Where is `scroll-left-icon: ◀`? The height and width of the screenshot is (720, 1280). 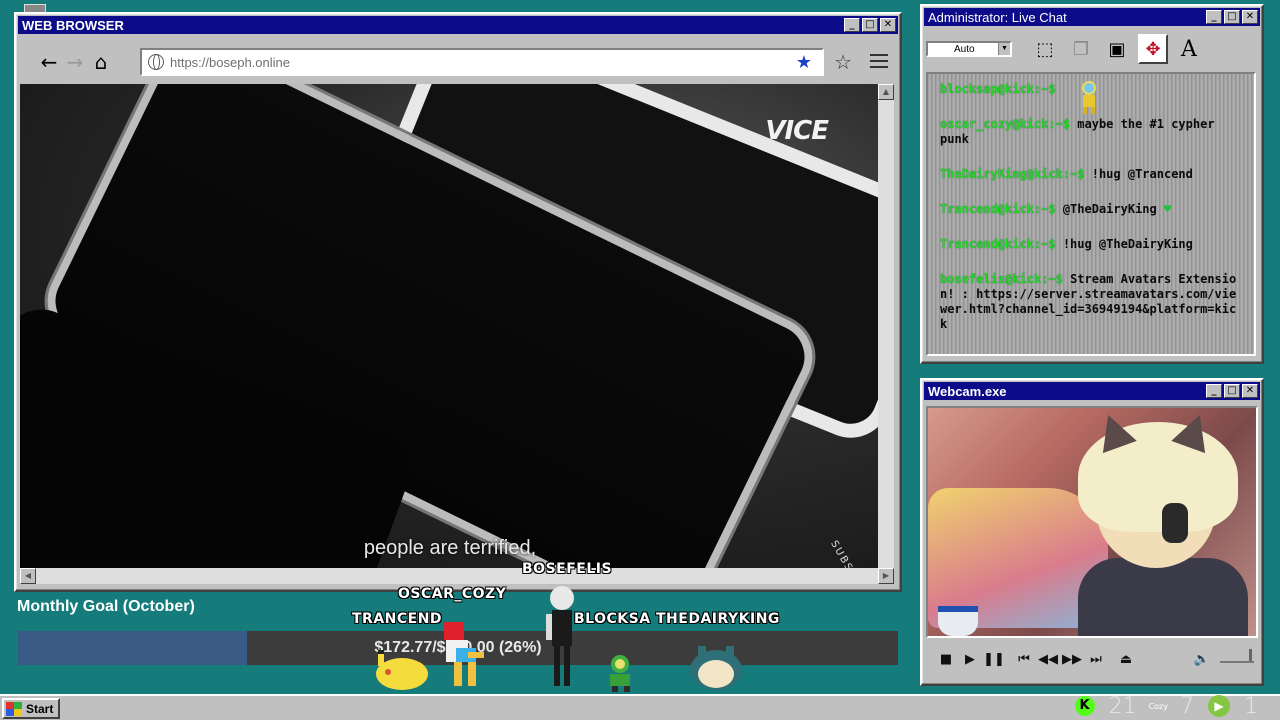 scroll-left-icon: ◀ is located at coordinates (28, 576).